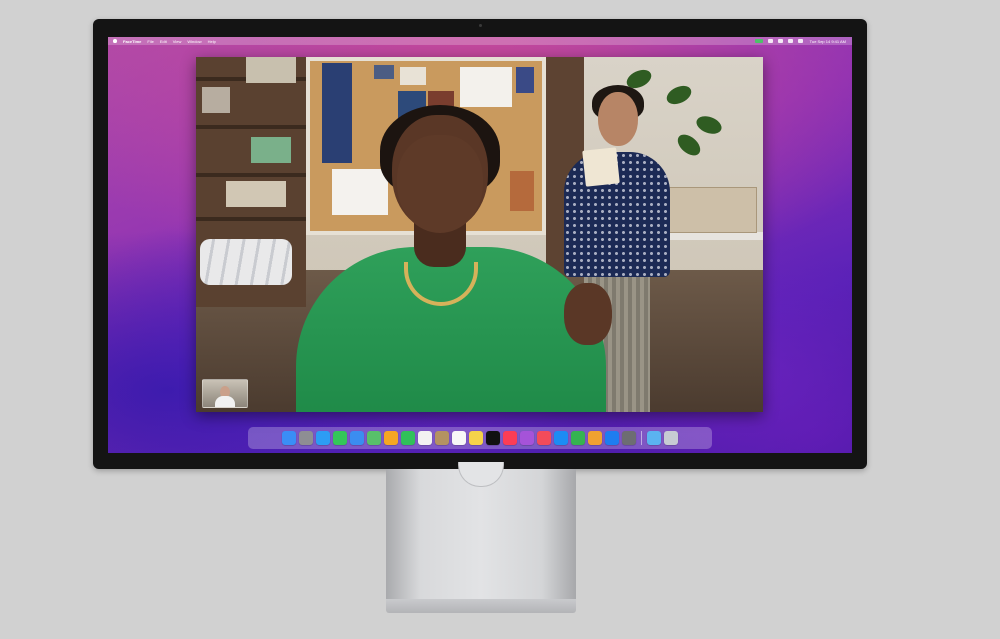 Image resolution: width=1000 pixels, height=639 pixels. Describe the element at coordinates (480, 25) in the screenshot. I see `camera-icon` at that location.